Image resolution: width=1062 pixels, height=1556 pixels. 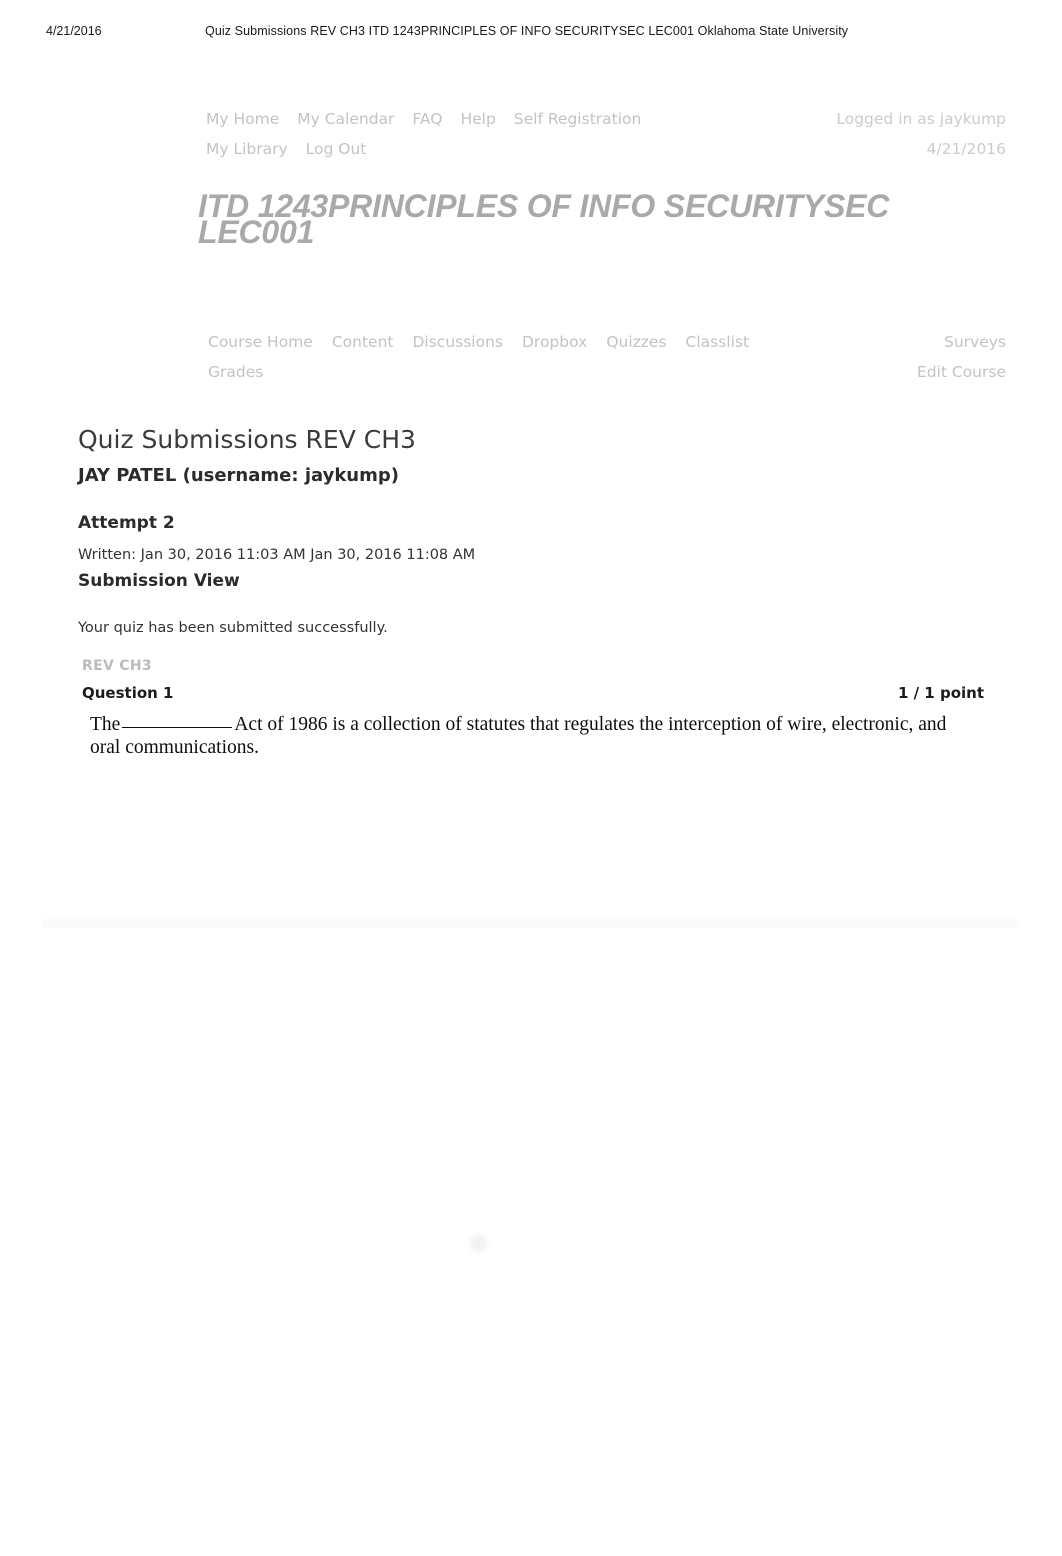 I want to click on page-title: Quiz Submissions REV CH3, so click(x=247, y=439).